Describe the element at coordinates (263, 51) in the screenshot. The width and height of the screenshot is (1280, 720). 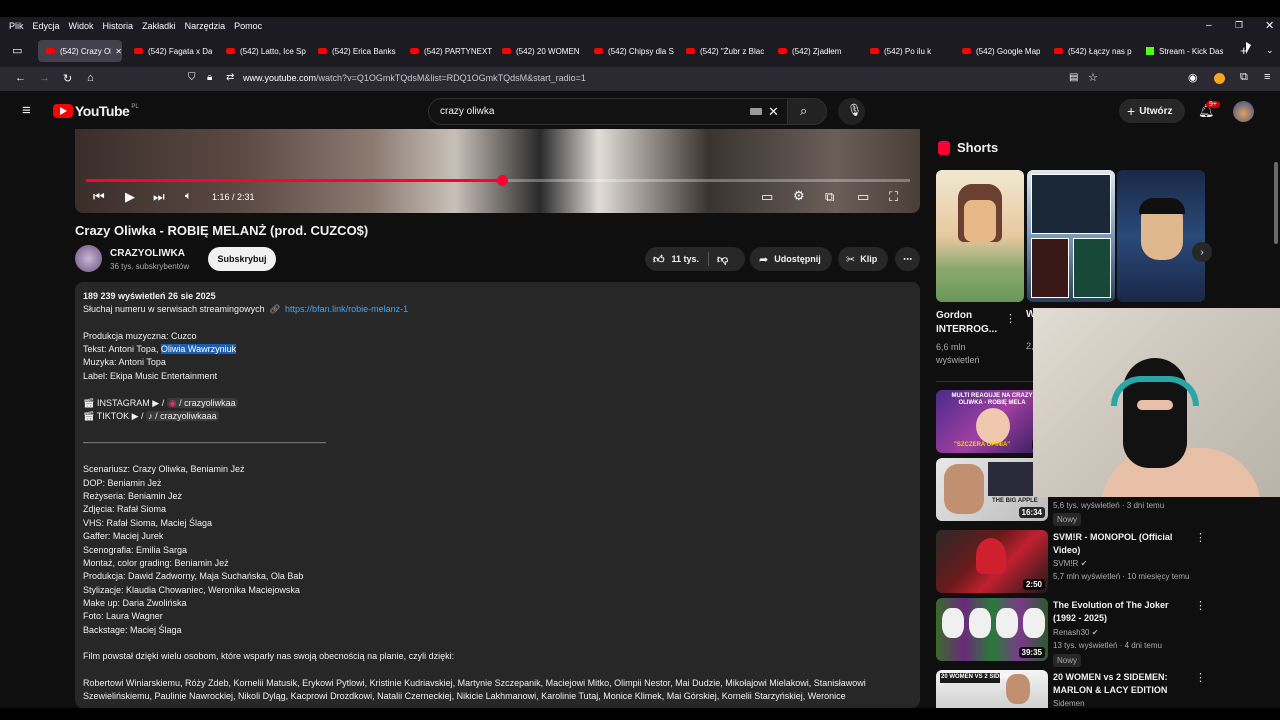
I see `tab-latto: (542) Latto, Ice Sp` at that location.